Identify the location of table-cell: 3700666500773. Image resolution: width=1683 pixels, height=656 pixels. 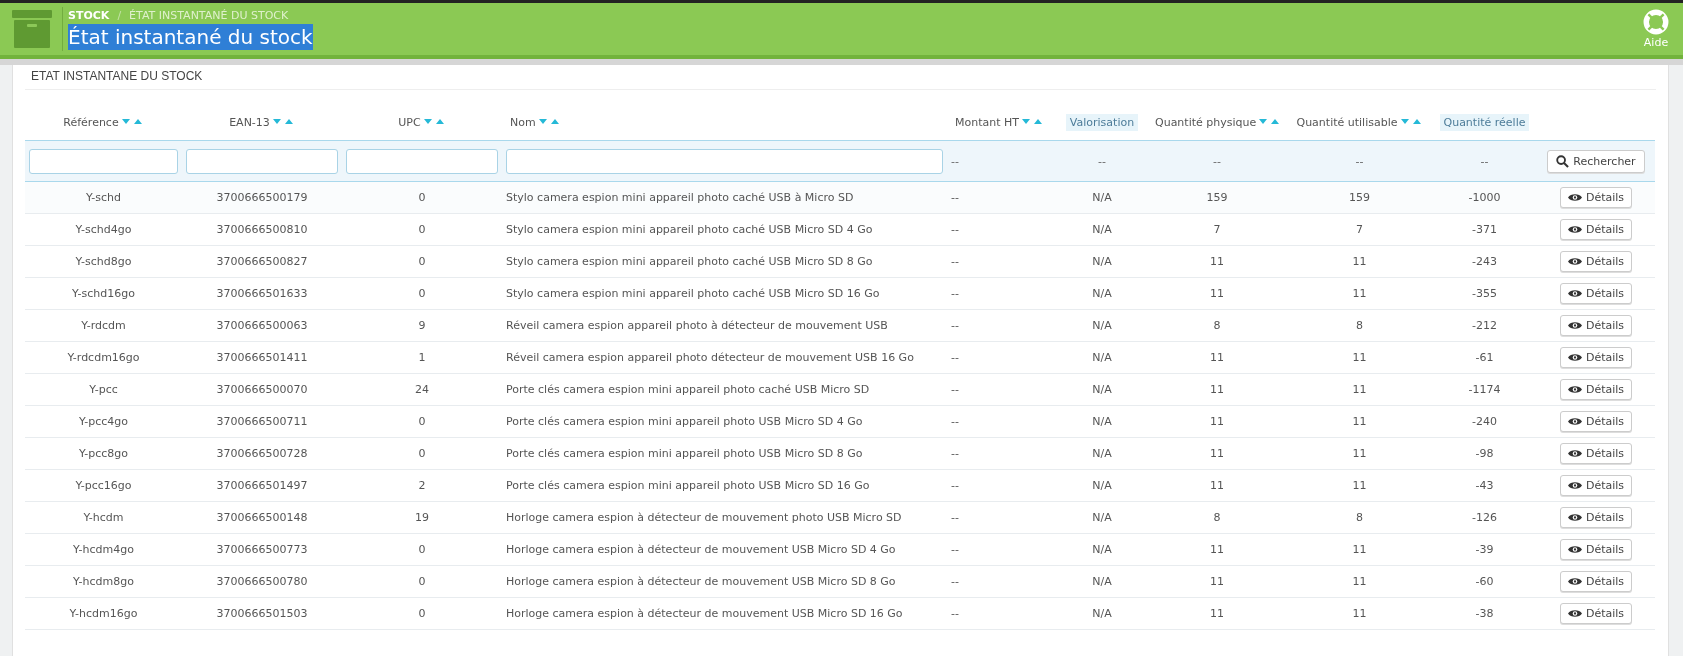
(262, 549).